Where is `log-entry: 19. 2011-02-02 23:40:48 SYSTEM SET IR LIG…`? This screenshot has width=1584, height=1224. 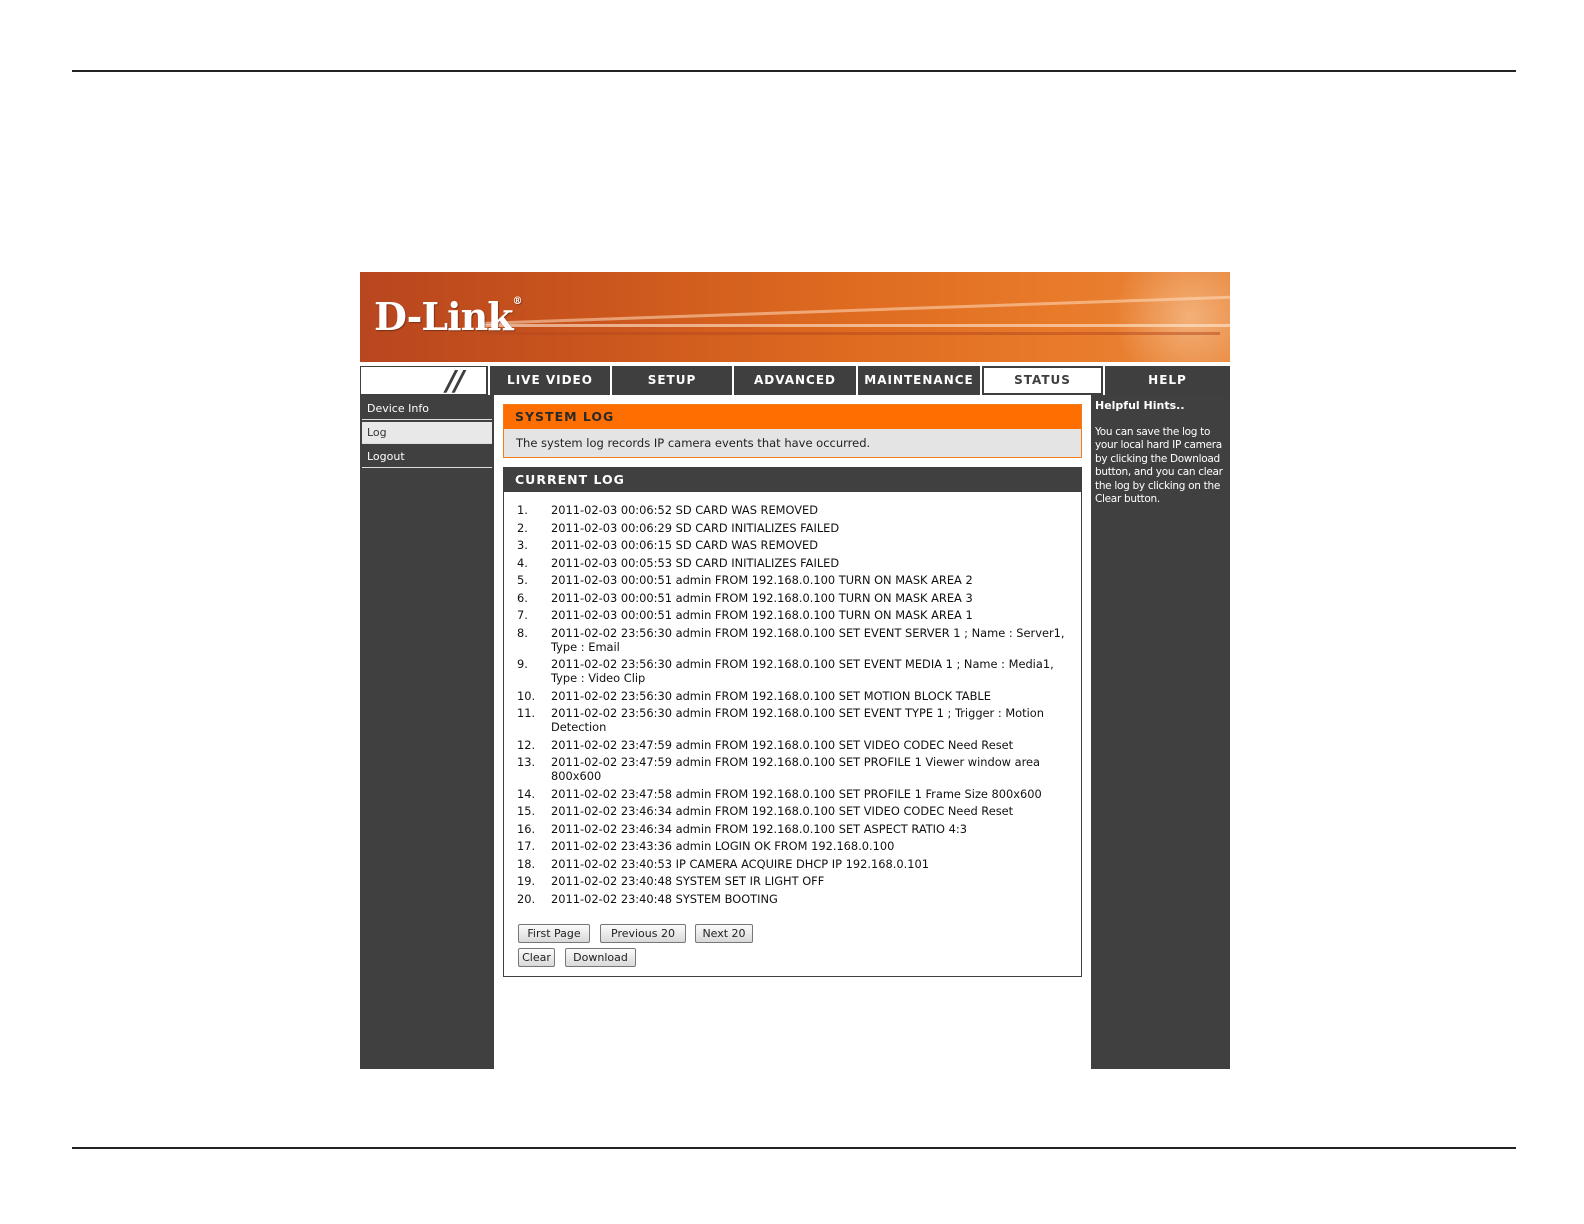 log-entry: 19. 2011-02-02 23:40:48 SYSTEM SET IR LIG… is located at coordinates (792, 881).